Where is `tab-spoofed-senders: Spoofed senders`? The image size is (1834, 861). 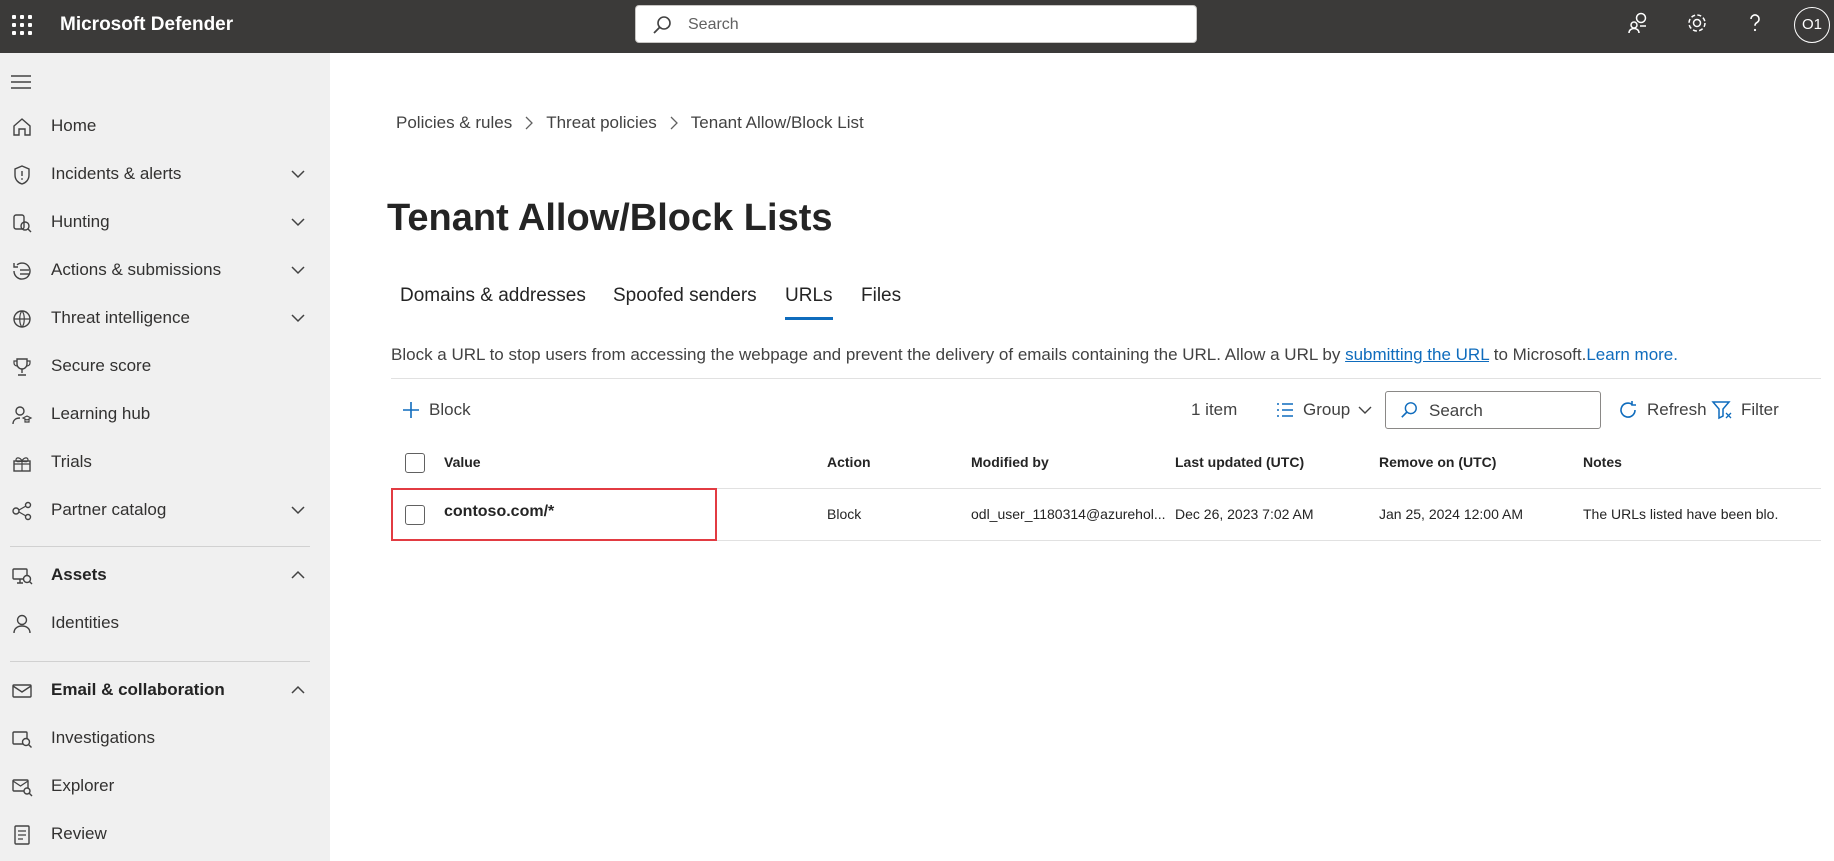 tab-spoofed-senders: Spoofed senders is located at coordinates (685, 301).